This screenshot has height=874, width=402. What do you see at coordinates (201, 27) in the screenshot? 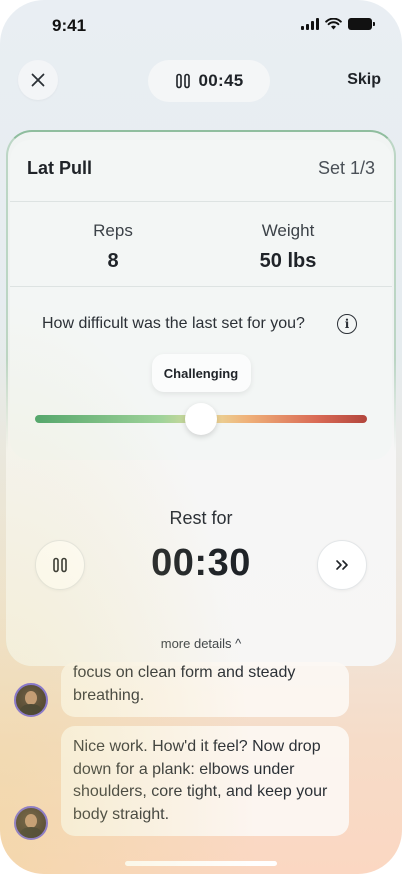
I see `status-bar: 9:41` at bounding box center [201, 27].